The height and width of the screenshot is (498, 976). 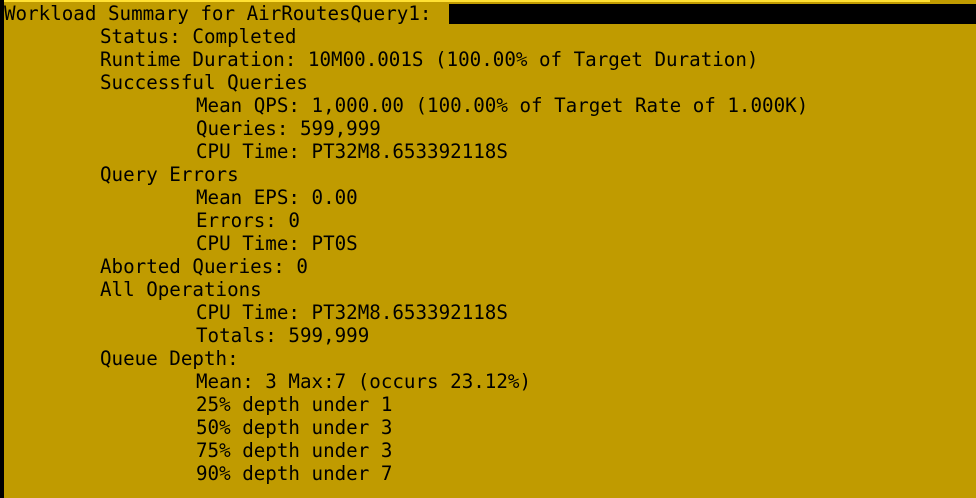 What do you see at coordinates (294, 427) in the screenshot?
I see `queue-depth-p50-line: 50% depth under 3` at bounding box center [294, 427].